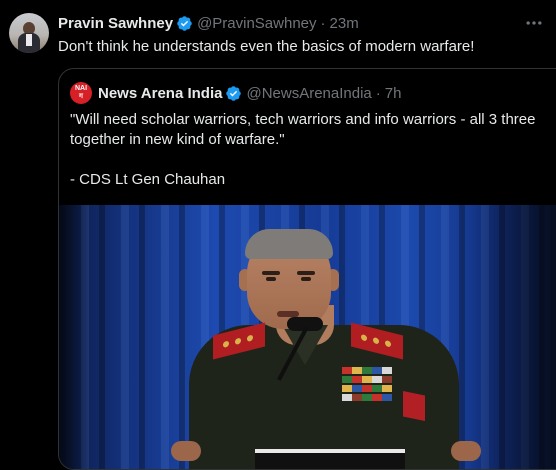 Image resolution: width=556 pixels, height=470 pixels. I want to click on author-handle: @PravinSawhney, so click(256, 23).